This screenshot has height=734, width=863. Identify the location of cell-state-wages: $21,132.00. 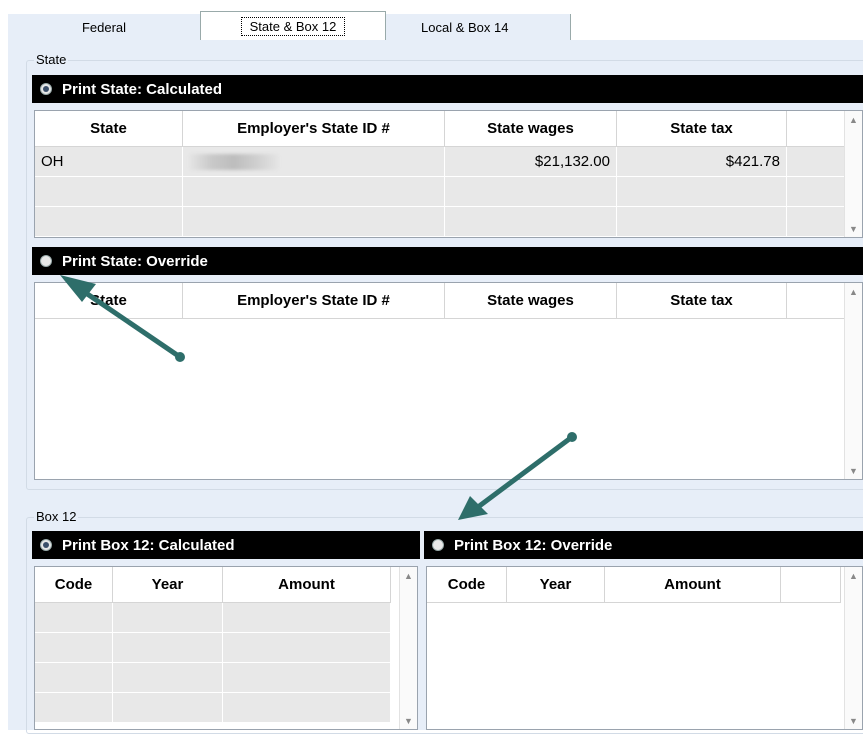
(531, 162).